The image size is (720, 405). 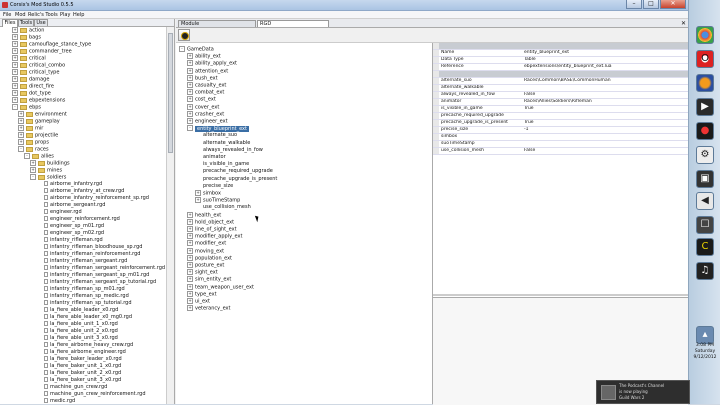 What do you see at coordinates (78, 366) in the screenshot?
I see `file-tree-item: la_fiere_baker_unit_1_x0.rgd` at bounding box center [78, 366].